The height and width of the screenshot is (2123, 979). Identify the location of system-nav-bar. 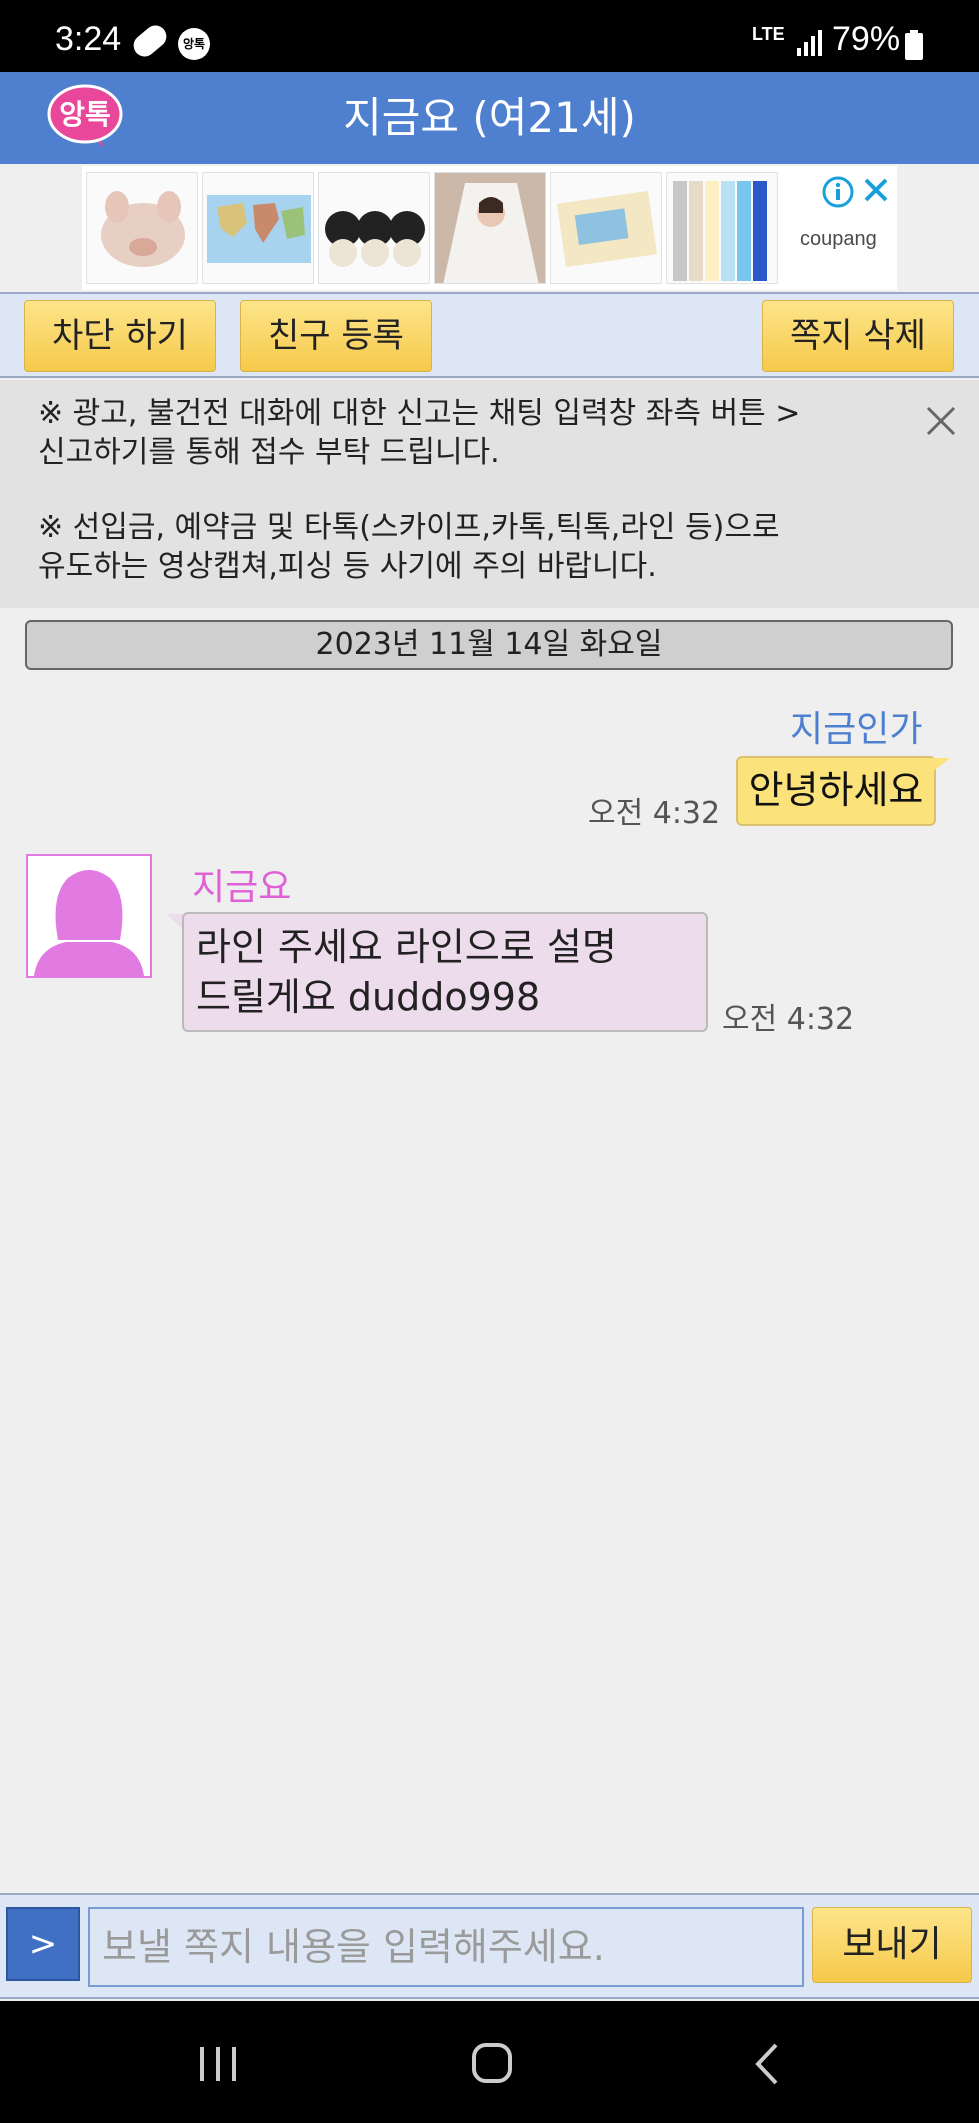
(489, 2062).